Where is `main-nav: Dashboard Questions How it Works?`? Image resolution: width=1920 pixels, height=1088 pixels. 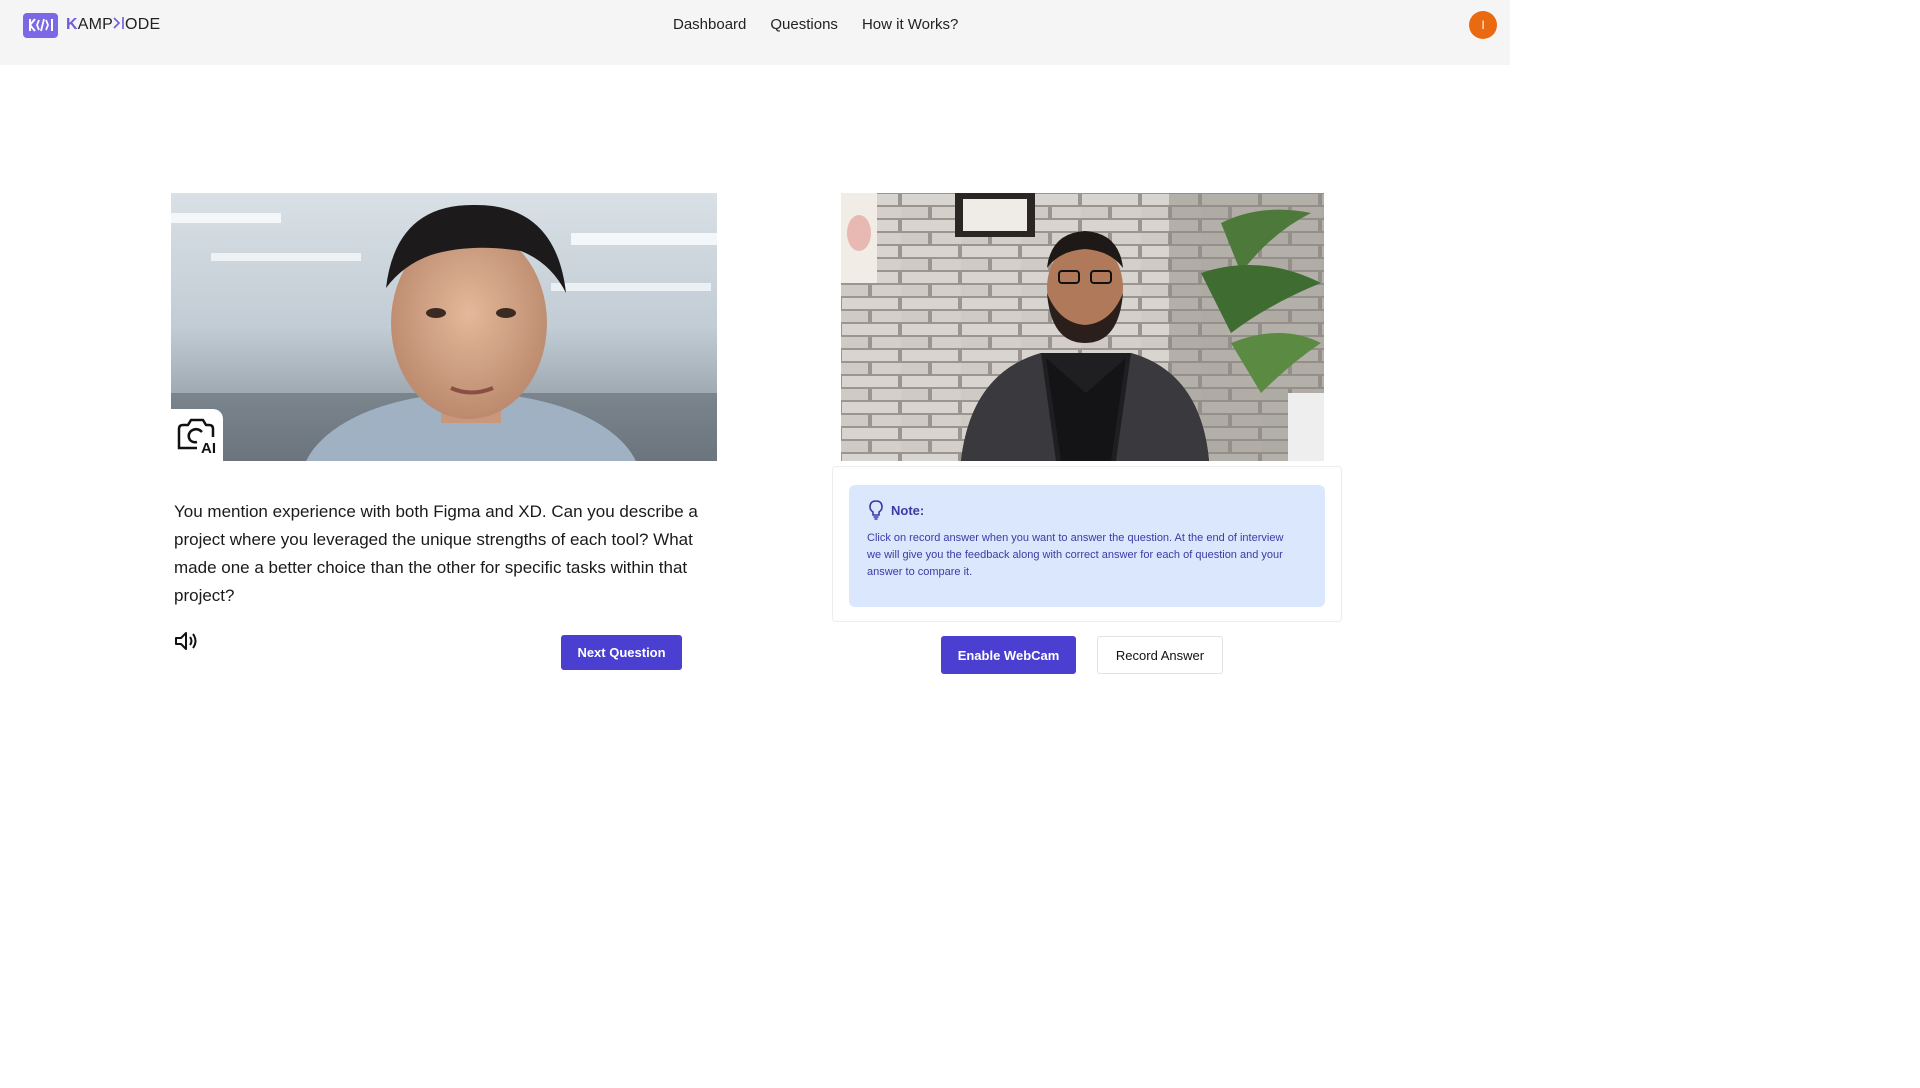 main-nav: Dashboard Questions How it Works? is located at coordinates (815, 25).